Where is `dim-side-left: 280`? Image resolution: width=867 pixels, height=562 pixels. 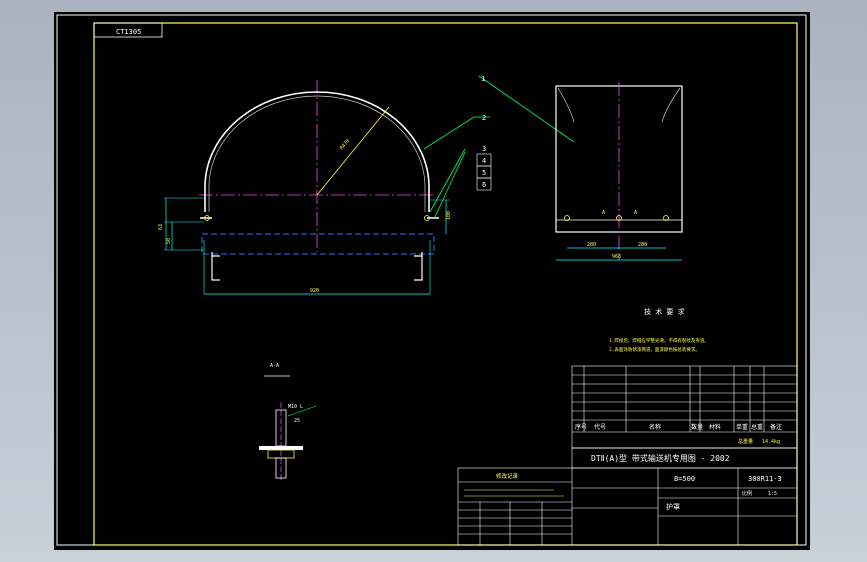
dim-side-left: 280 is located at coordinates (591, 245).